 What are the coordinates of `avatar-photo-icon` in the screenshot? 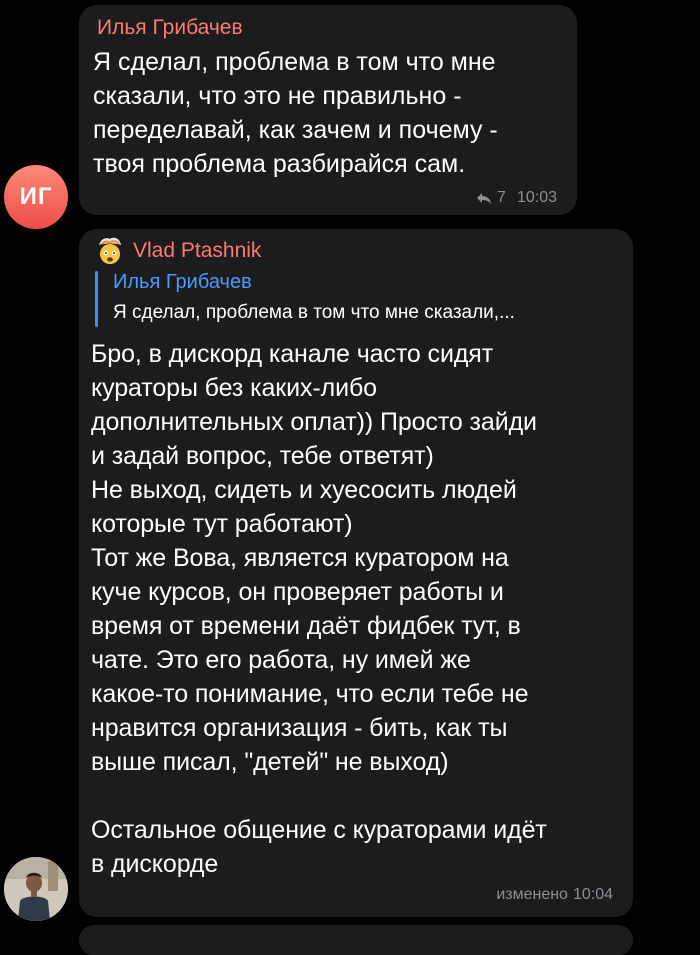 It's located at (36, 889).